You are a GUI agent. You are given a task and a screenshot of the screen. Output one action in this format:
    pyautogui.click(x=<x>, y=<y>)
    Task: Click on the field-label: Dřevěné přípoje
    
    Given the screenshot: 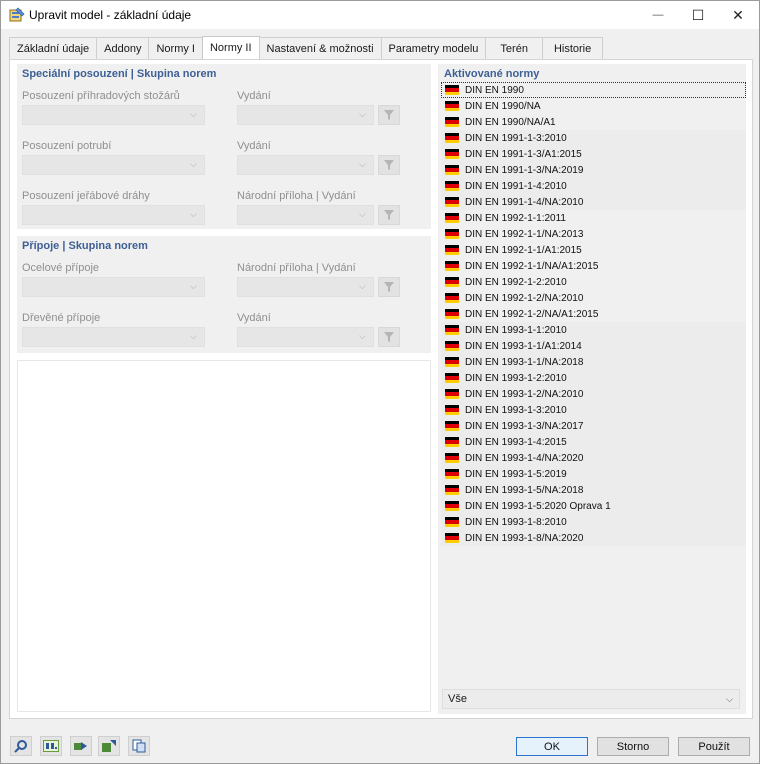 What is the action you would take?
    pyautogui.click(x=61, y=318)
    